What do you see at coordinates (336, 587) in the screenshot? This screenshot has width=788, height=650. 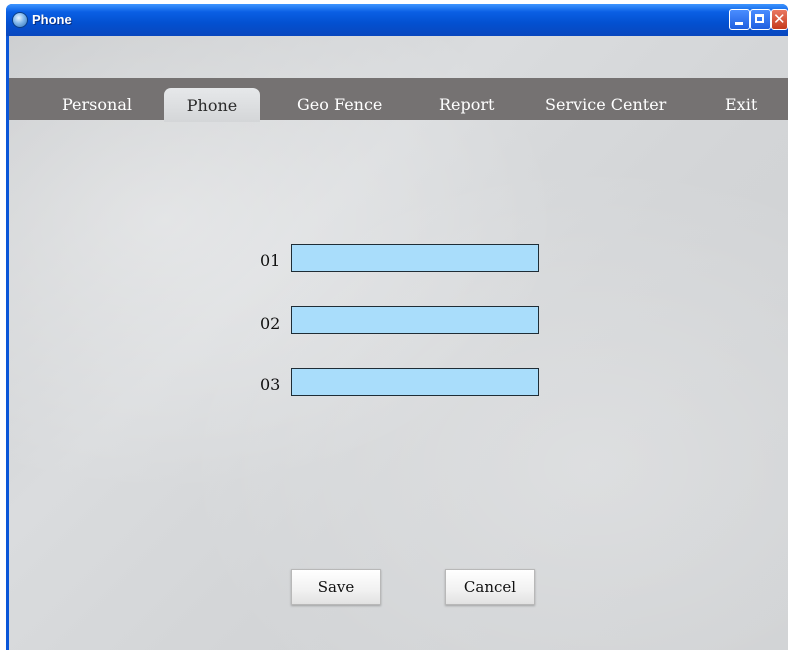 I see `save-button: Save` at bounding box center [336, 587].